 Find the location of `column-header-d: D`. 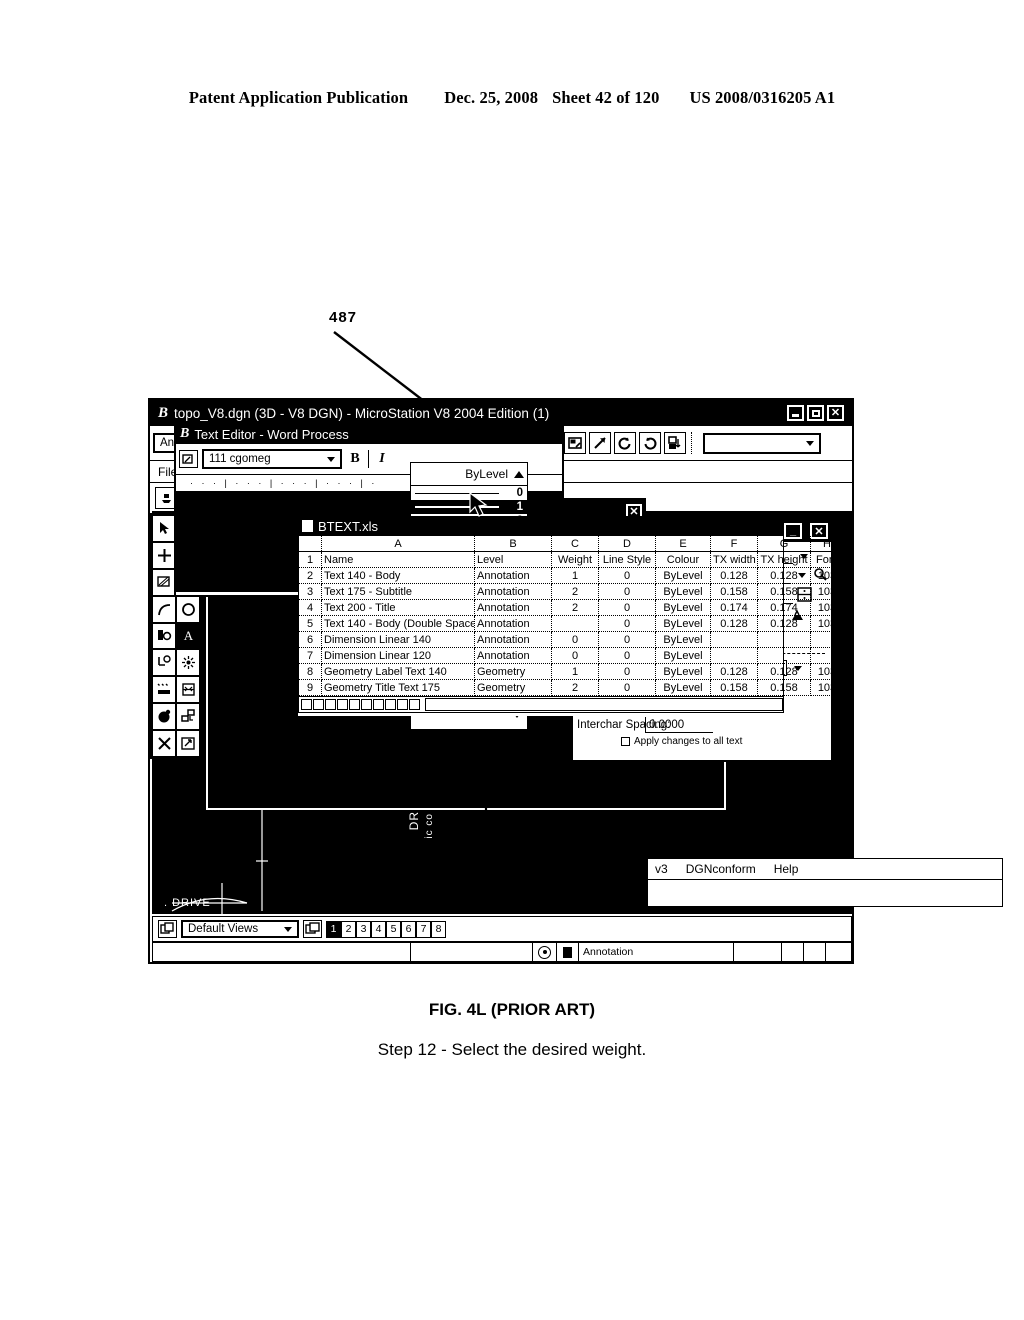

column-header-d: D is located at coordinates (627, 544).